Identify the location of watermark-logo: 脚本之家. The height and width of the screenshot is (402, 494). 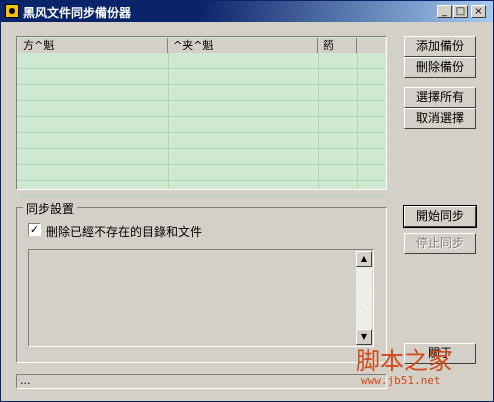
(404, 361).